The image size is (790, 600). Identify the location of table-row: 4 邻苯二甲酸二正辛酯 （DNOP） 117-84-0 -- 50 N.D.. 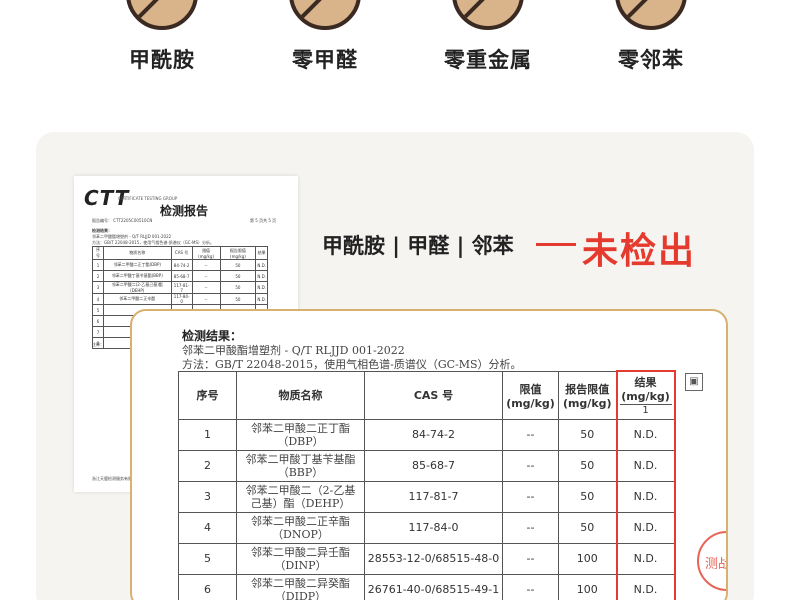
(427, 527).